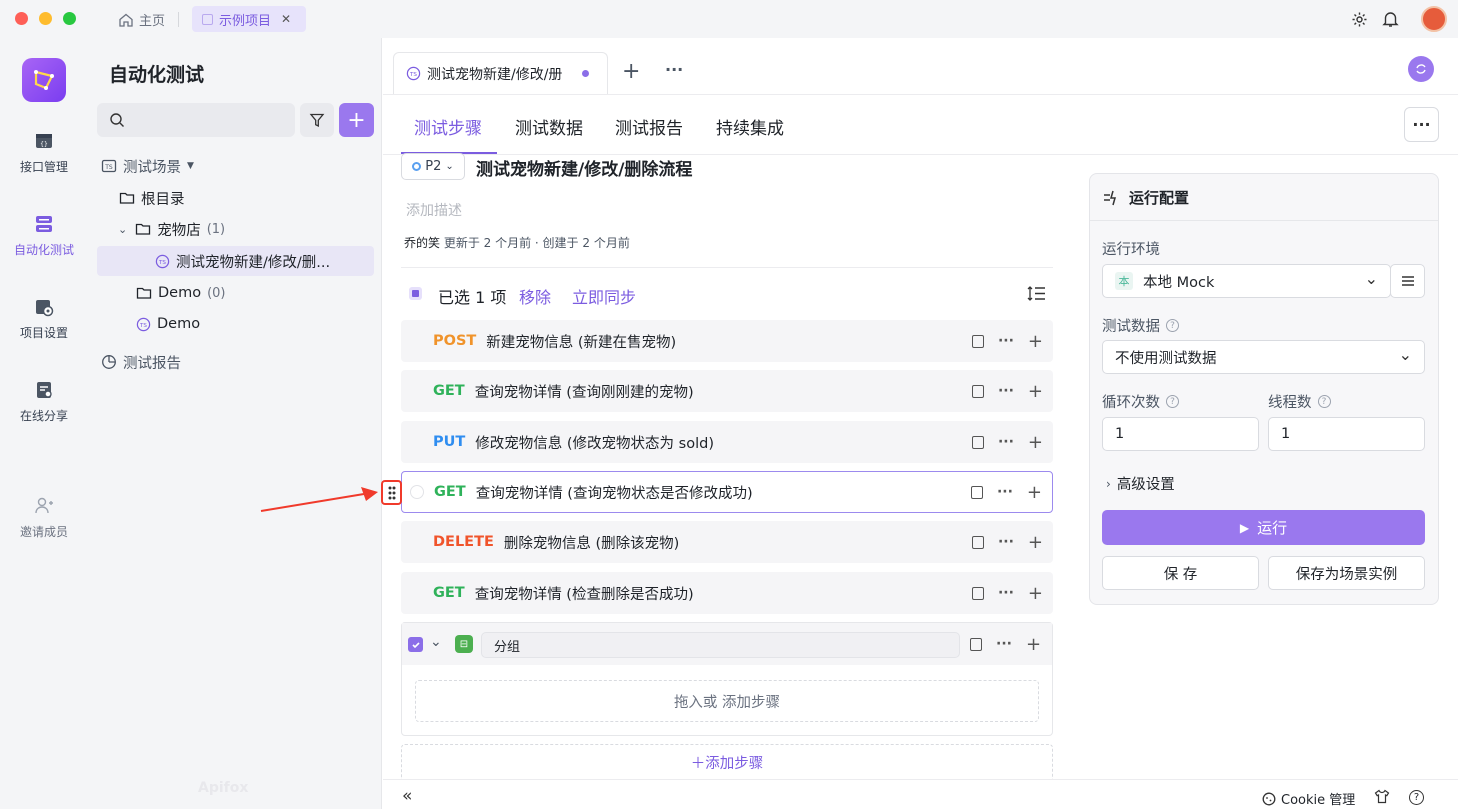 This screenshot has width=1458, height=809. Describe the element at coordinates (1179, 282) in the screenshot. I see `env-value: 本地 Mock` at that location.